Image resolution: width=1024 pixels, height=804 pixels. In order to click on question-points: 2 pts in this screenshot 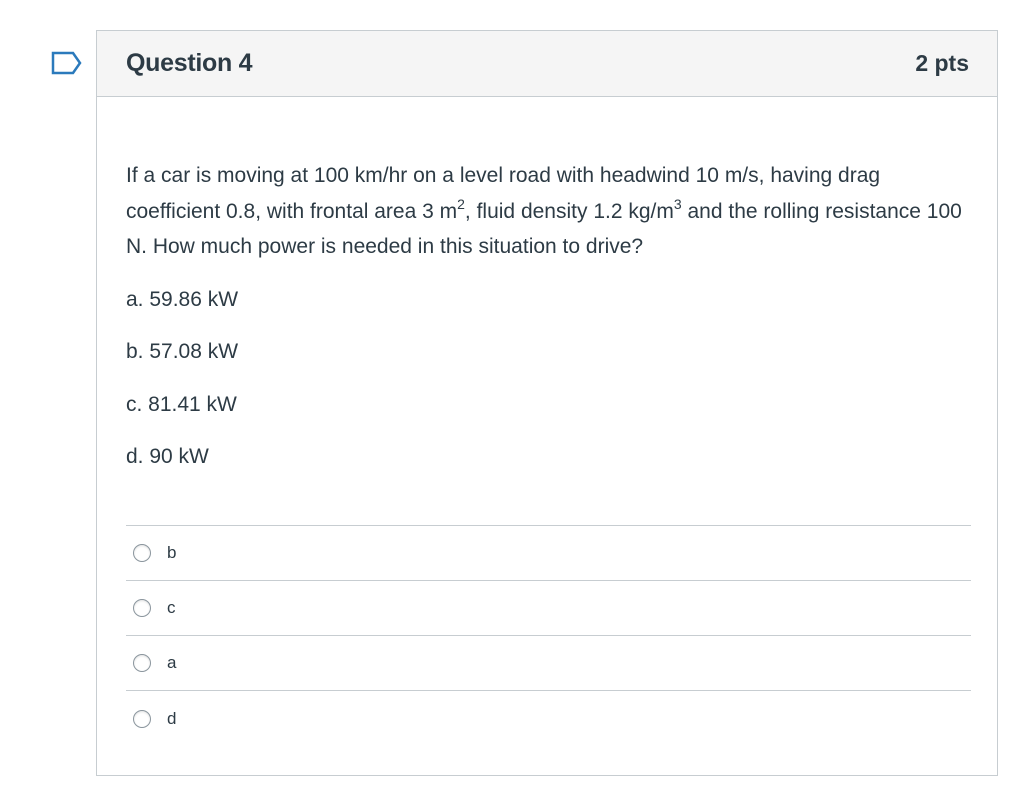, I will do `click(942, 63)`.